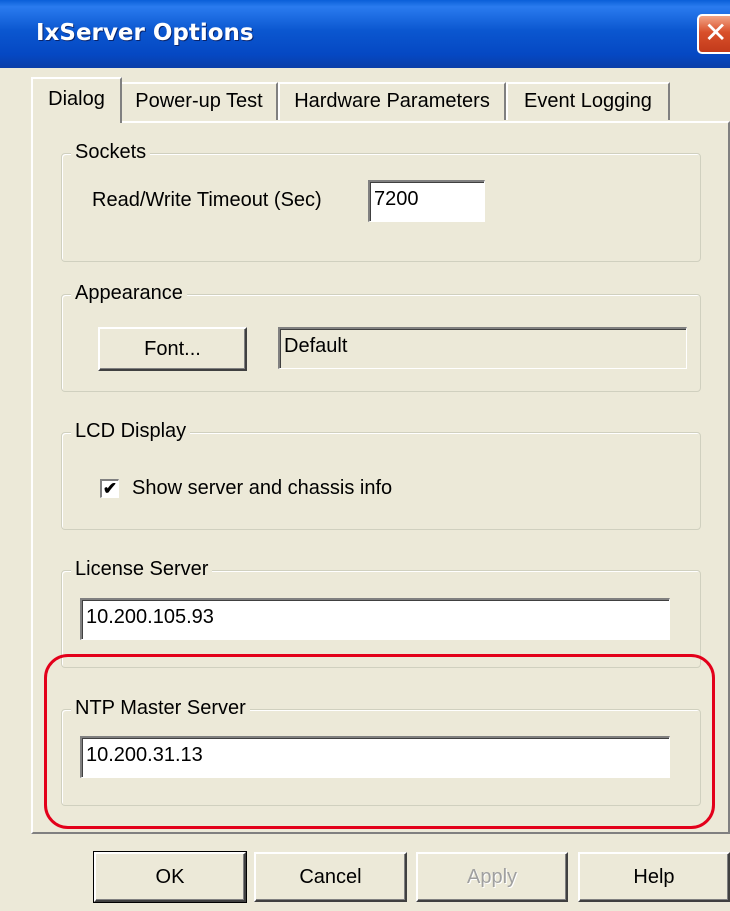 Image resolution: width=730 pixels, height=911 pixels. Describe the element at coordinates (170, 877) in the screenshot. I see `ok-button: OK` at that location.